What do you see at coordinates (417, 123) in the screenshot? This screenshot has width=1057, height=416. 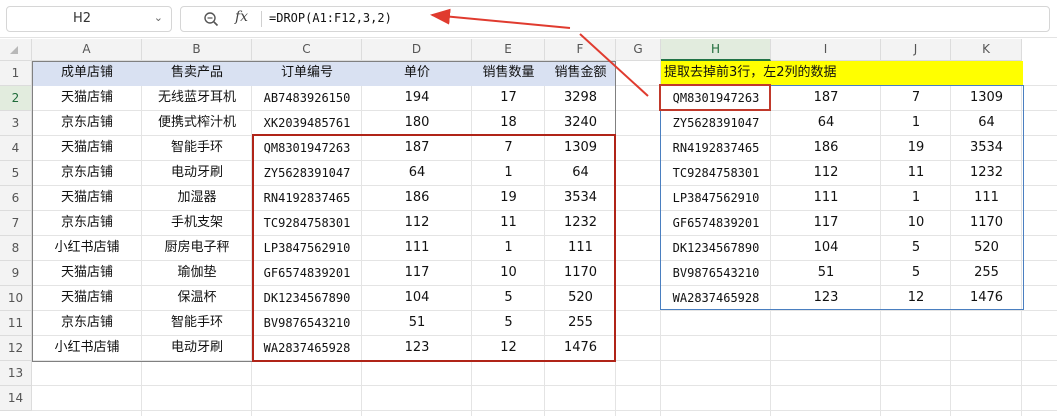 I see `table-cell: 180` at bounding box center [417, 123].